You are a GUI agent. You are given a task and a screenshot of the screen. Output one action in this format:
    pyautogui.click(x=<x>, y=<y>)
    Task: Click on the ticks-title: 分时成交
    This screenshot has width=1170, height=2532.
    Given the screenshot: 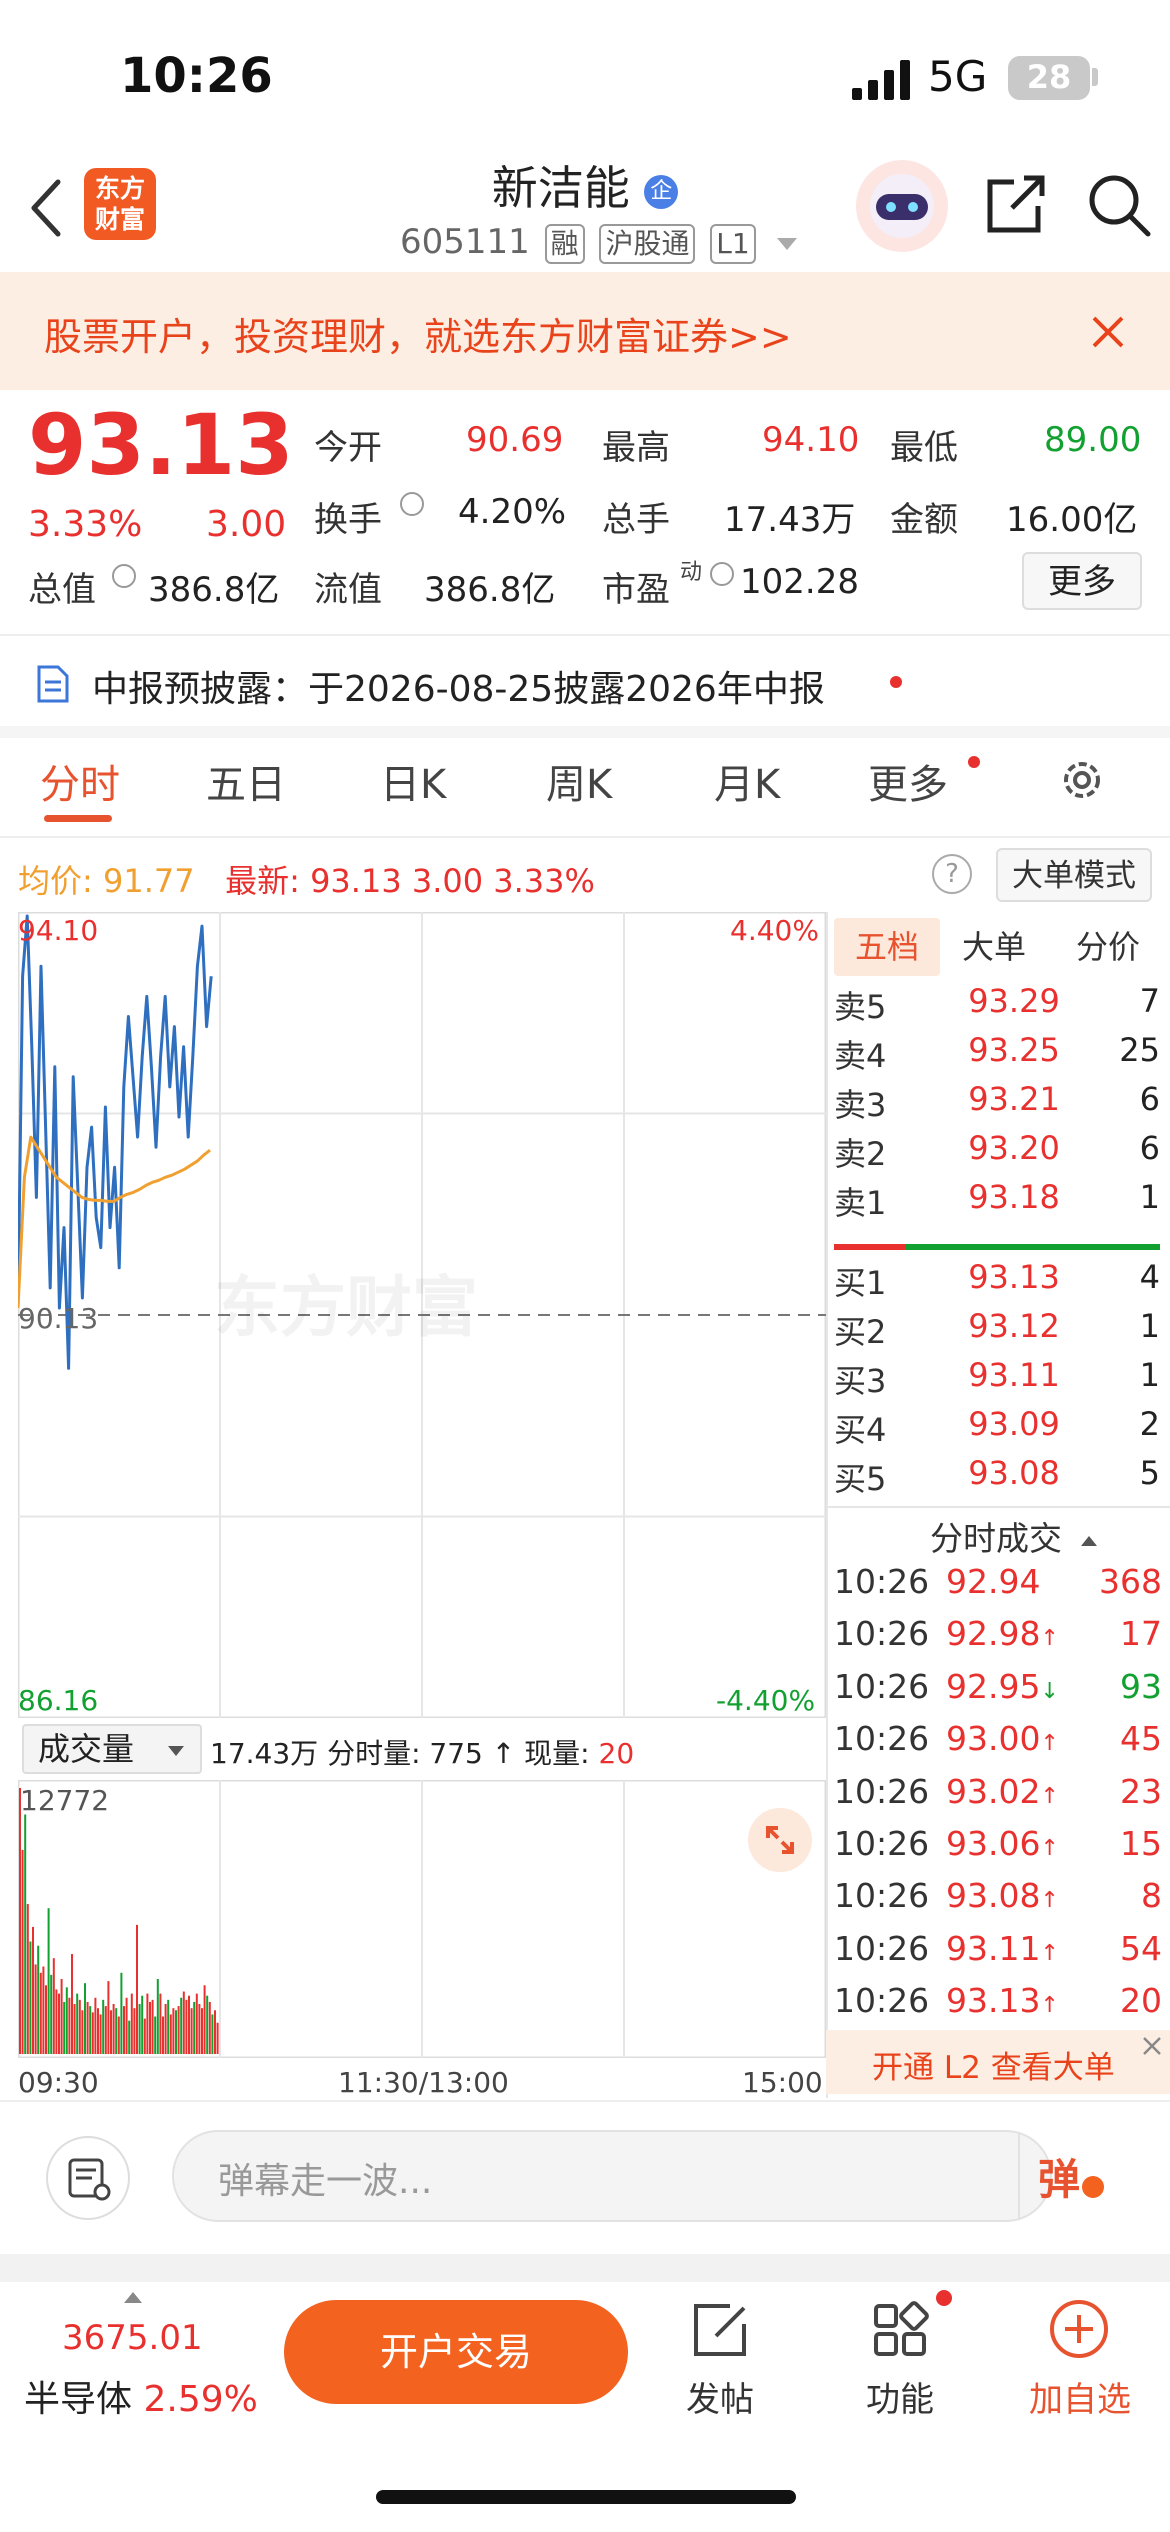 What is the action you would take?
    pyautogui.click(x=1013, y=1536)
    